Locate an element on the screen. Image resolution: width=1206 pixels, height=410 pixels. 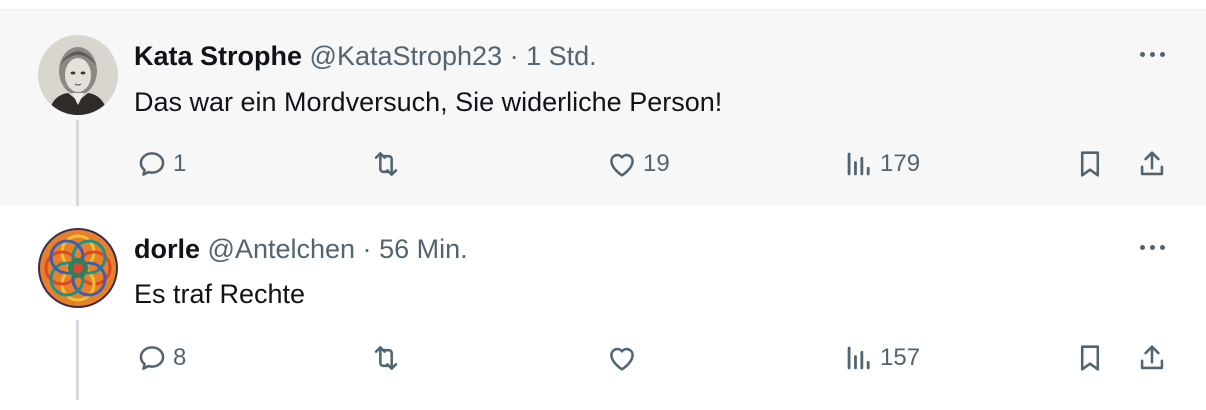
author-name: dorle is located at coordinates (167, 249).